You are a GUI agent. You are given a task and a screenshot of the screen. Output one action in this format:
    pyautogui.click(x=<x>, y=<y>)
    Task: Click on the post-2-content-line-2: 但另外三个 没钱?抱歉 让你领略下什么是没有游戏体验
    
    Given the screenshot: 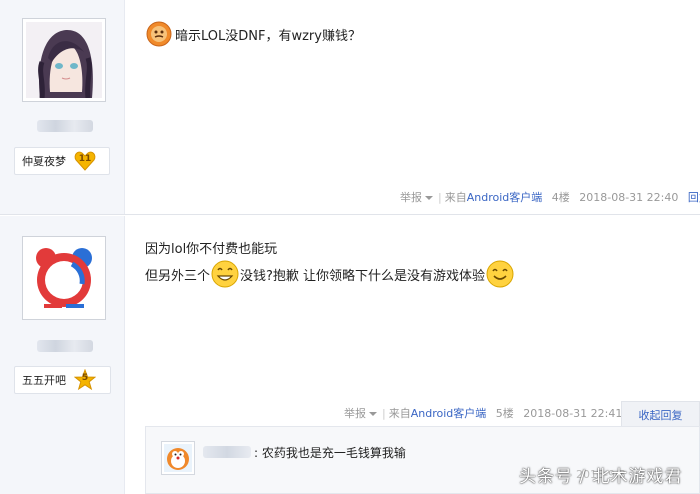 What is the action you would take?
    pyautogui.click(x=330, y=274)
    